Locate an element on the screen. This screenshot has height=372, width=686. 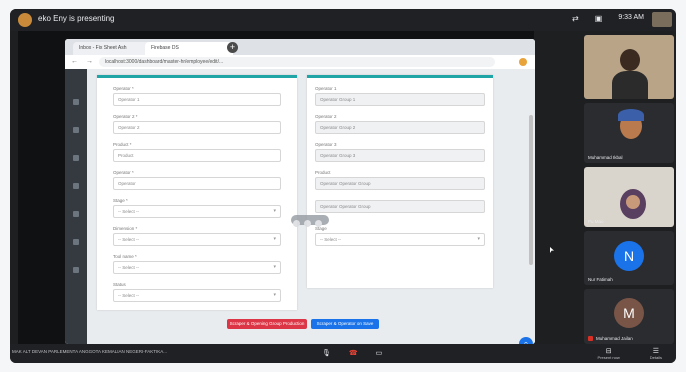
browser-tab-strip: Inbox - Fix Sheet Ash Firebase DS + is located at coordinates (300, 47).